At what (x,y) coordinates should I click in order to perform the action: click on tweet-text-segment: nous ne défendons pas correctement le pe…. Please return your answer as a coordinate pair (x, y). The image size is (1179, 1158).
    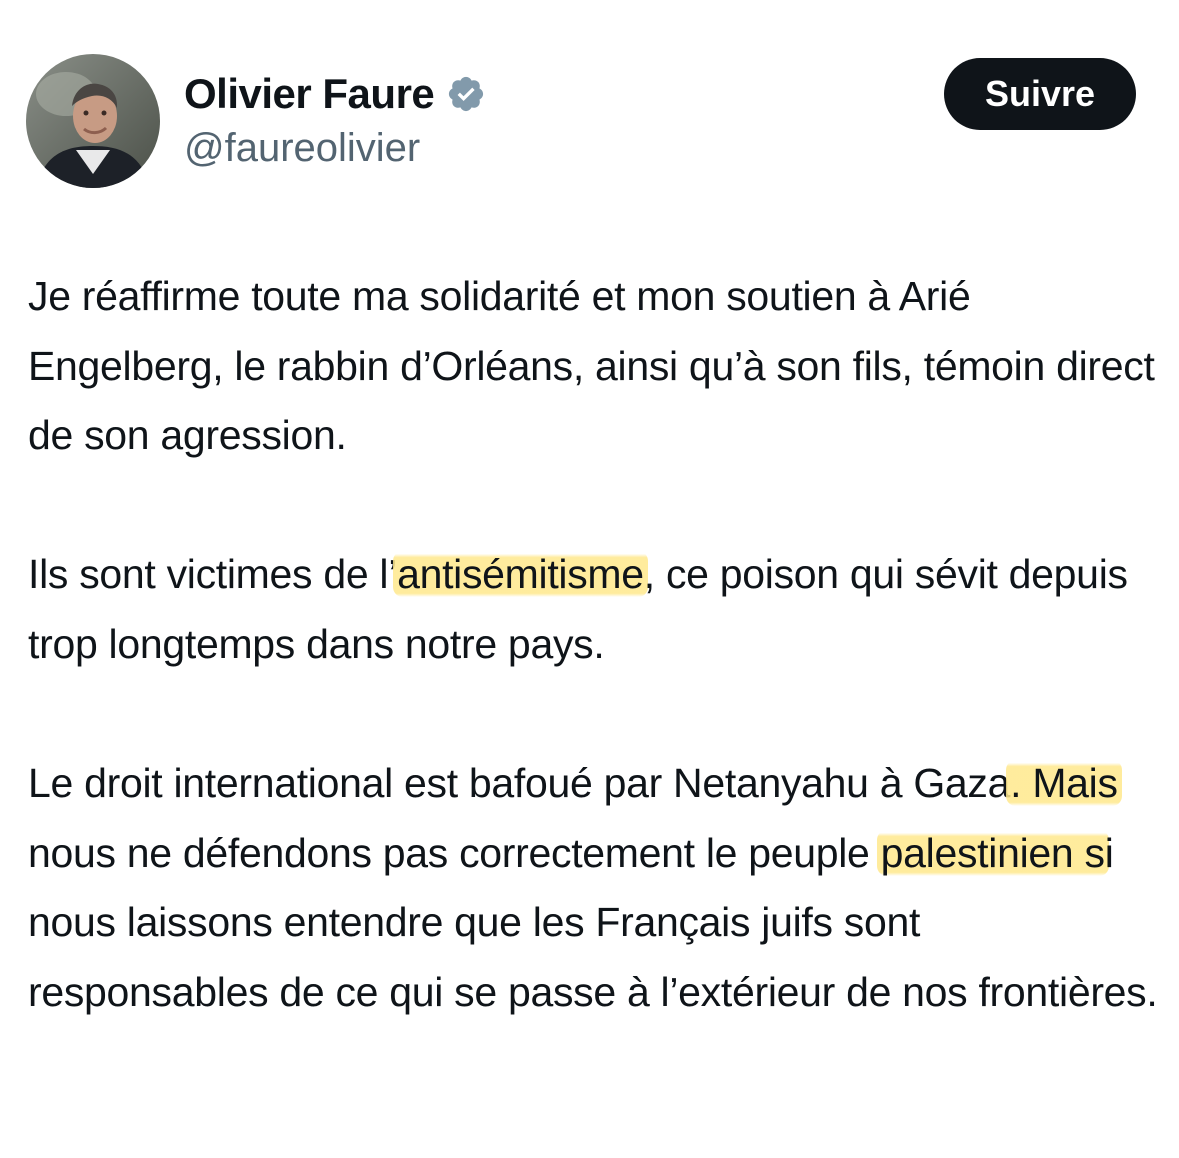
    Looking at the image, I should click on (454, 852).